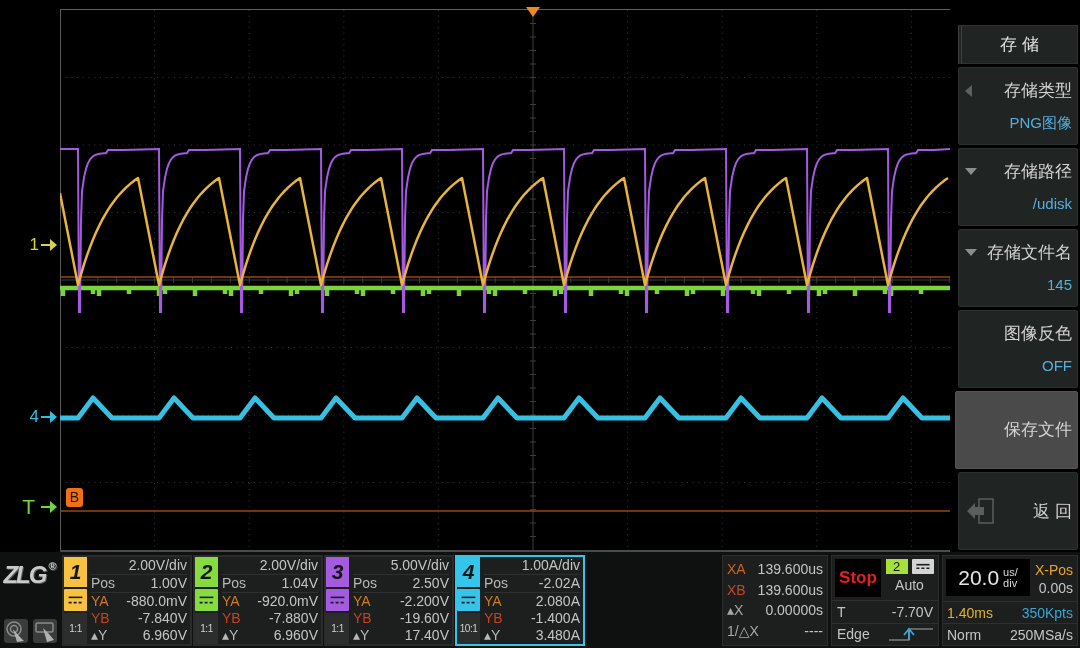 This screenshot has width=1080, height=648. Describe the element at coordinates (162, 618) in the screenshot. I see `cursor-yb-reading: -7.840V` at that location.